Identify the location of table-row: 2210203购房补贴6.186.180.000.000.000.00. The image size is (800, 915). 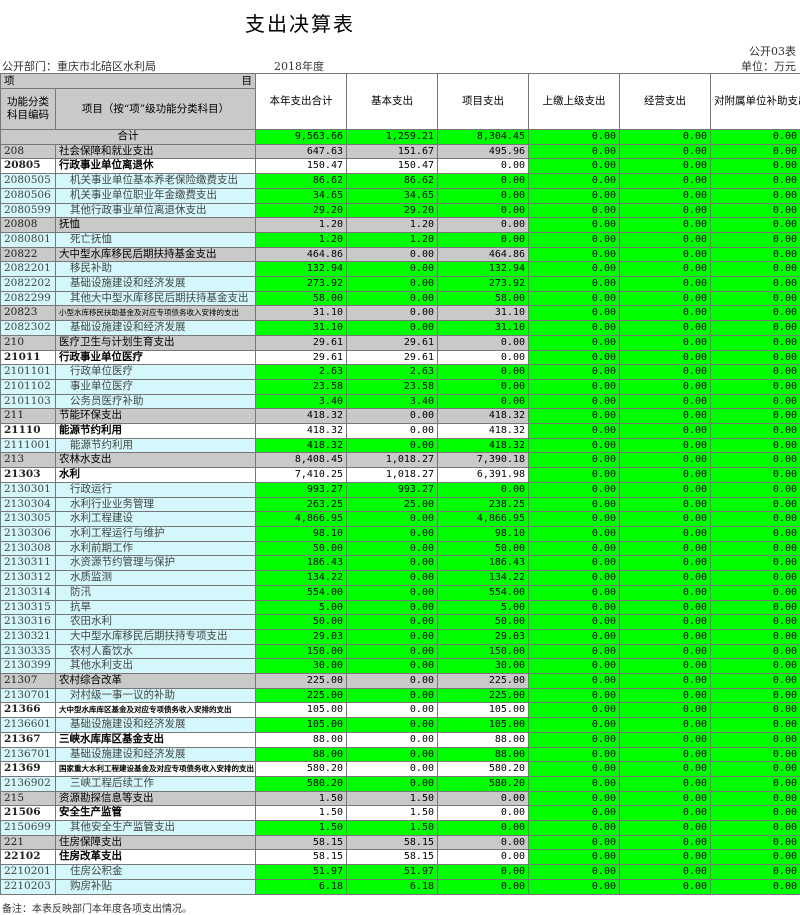
(400, 886).